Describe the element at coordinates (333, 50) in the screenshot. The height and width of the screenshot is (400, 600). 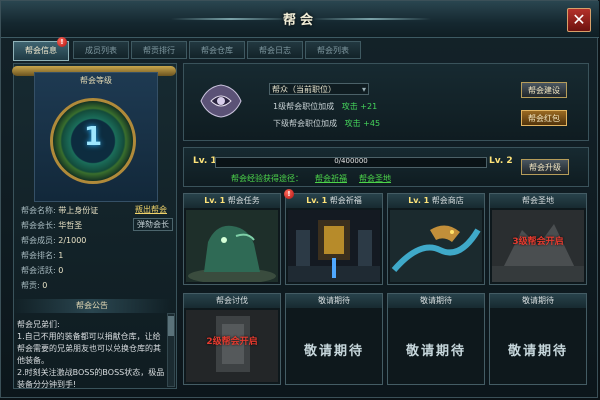
I see `tab-guild-list: 帮会列表` at that location.